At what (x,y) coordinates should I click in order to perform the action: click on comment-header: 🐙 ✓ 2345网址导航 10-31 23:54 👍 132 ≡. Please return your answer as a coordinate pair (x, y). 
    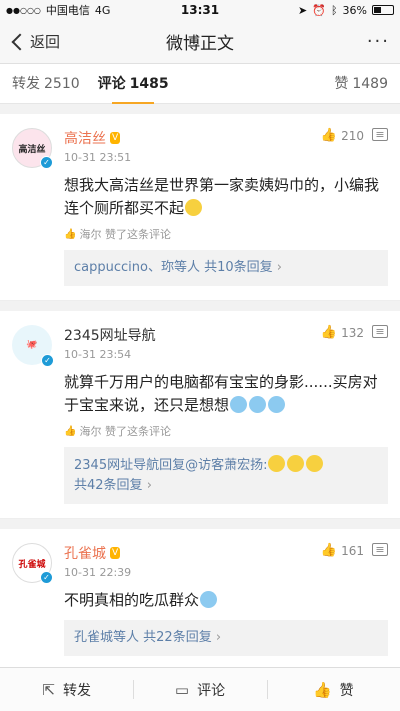
    Looking at the image, I should click on (200, 346).